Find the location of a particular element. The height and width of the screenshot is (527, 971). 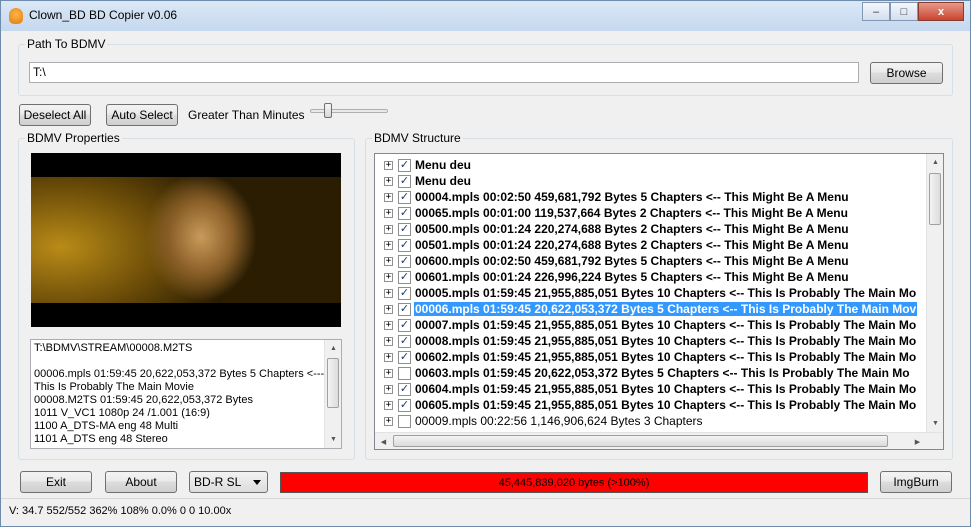

exit-button: Exit is located at coordinates (56, 482).